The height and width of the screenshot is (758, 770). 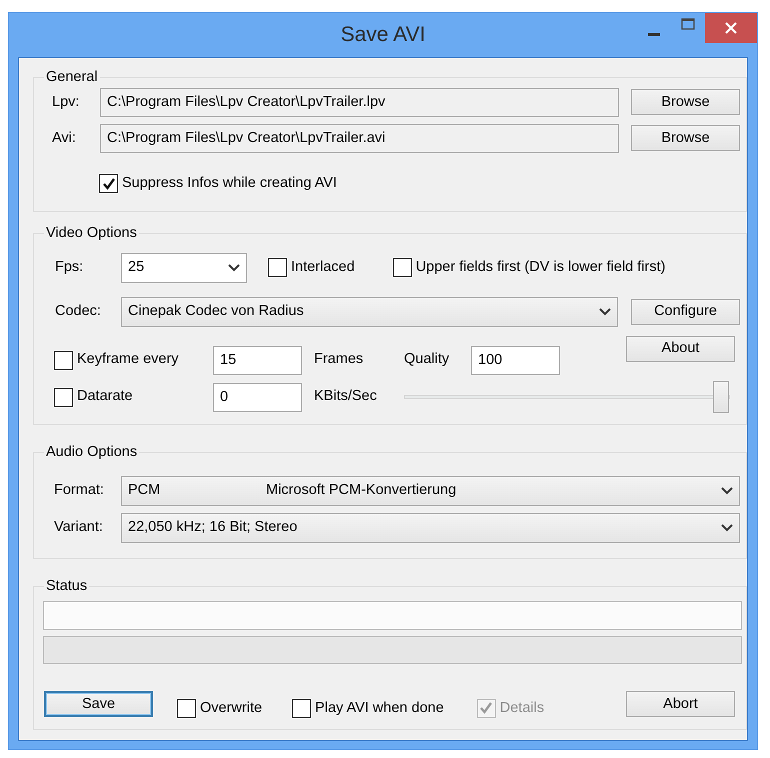 I want to click on group-title: Video Options, so click(x=91, y=234).